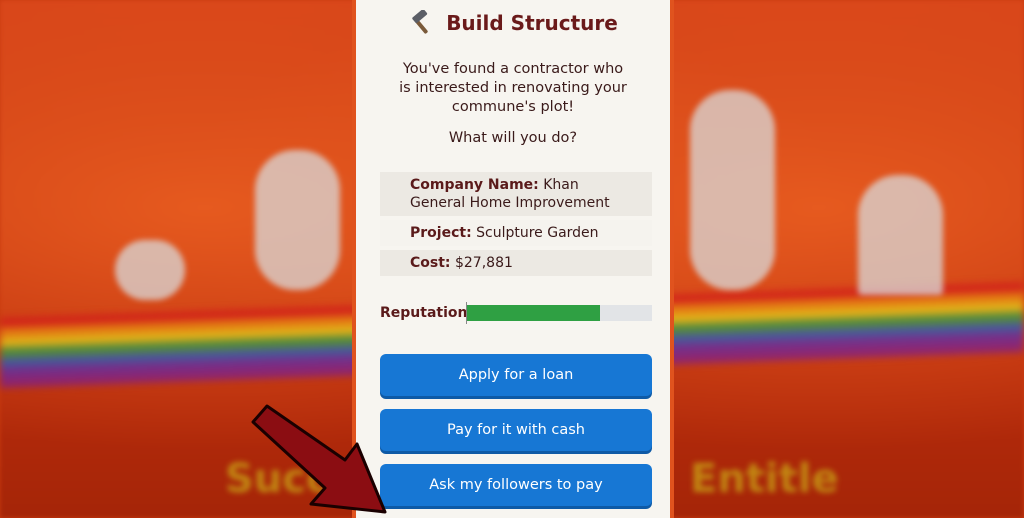 The image size is (1024, 518). I want to click on dialog-header: Build Structure, so click(513, 22).